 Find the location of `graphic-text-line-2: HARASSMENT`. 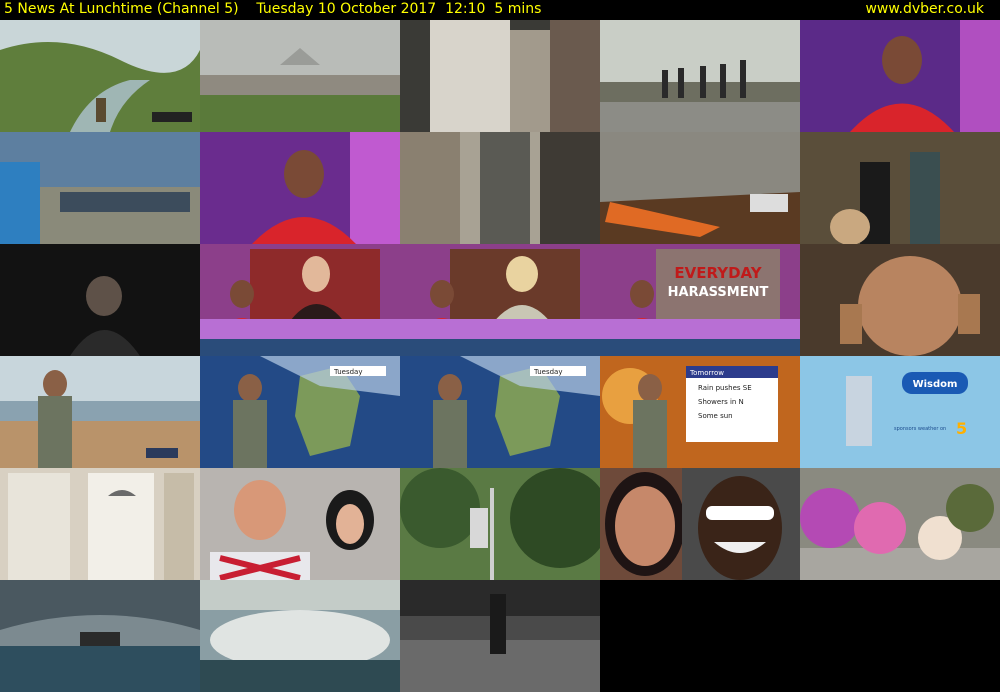

graphic-text-line-2: HARASSMENT is located at coordinates (718, 292).